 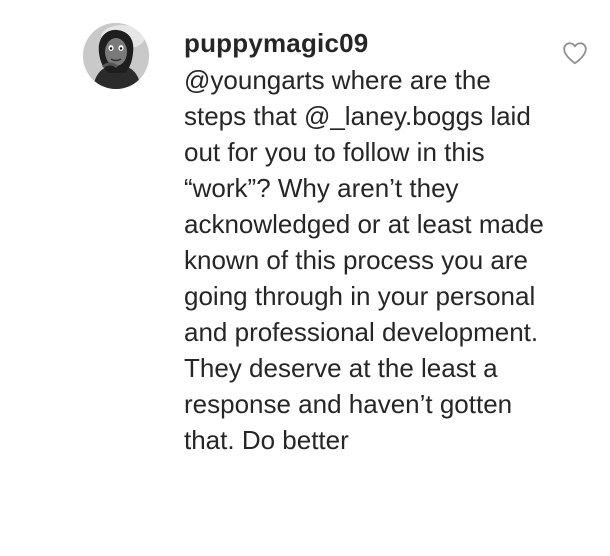 I want to click on user-avatar, so click(x=116, y=56).